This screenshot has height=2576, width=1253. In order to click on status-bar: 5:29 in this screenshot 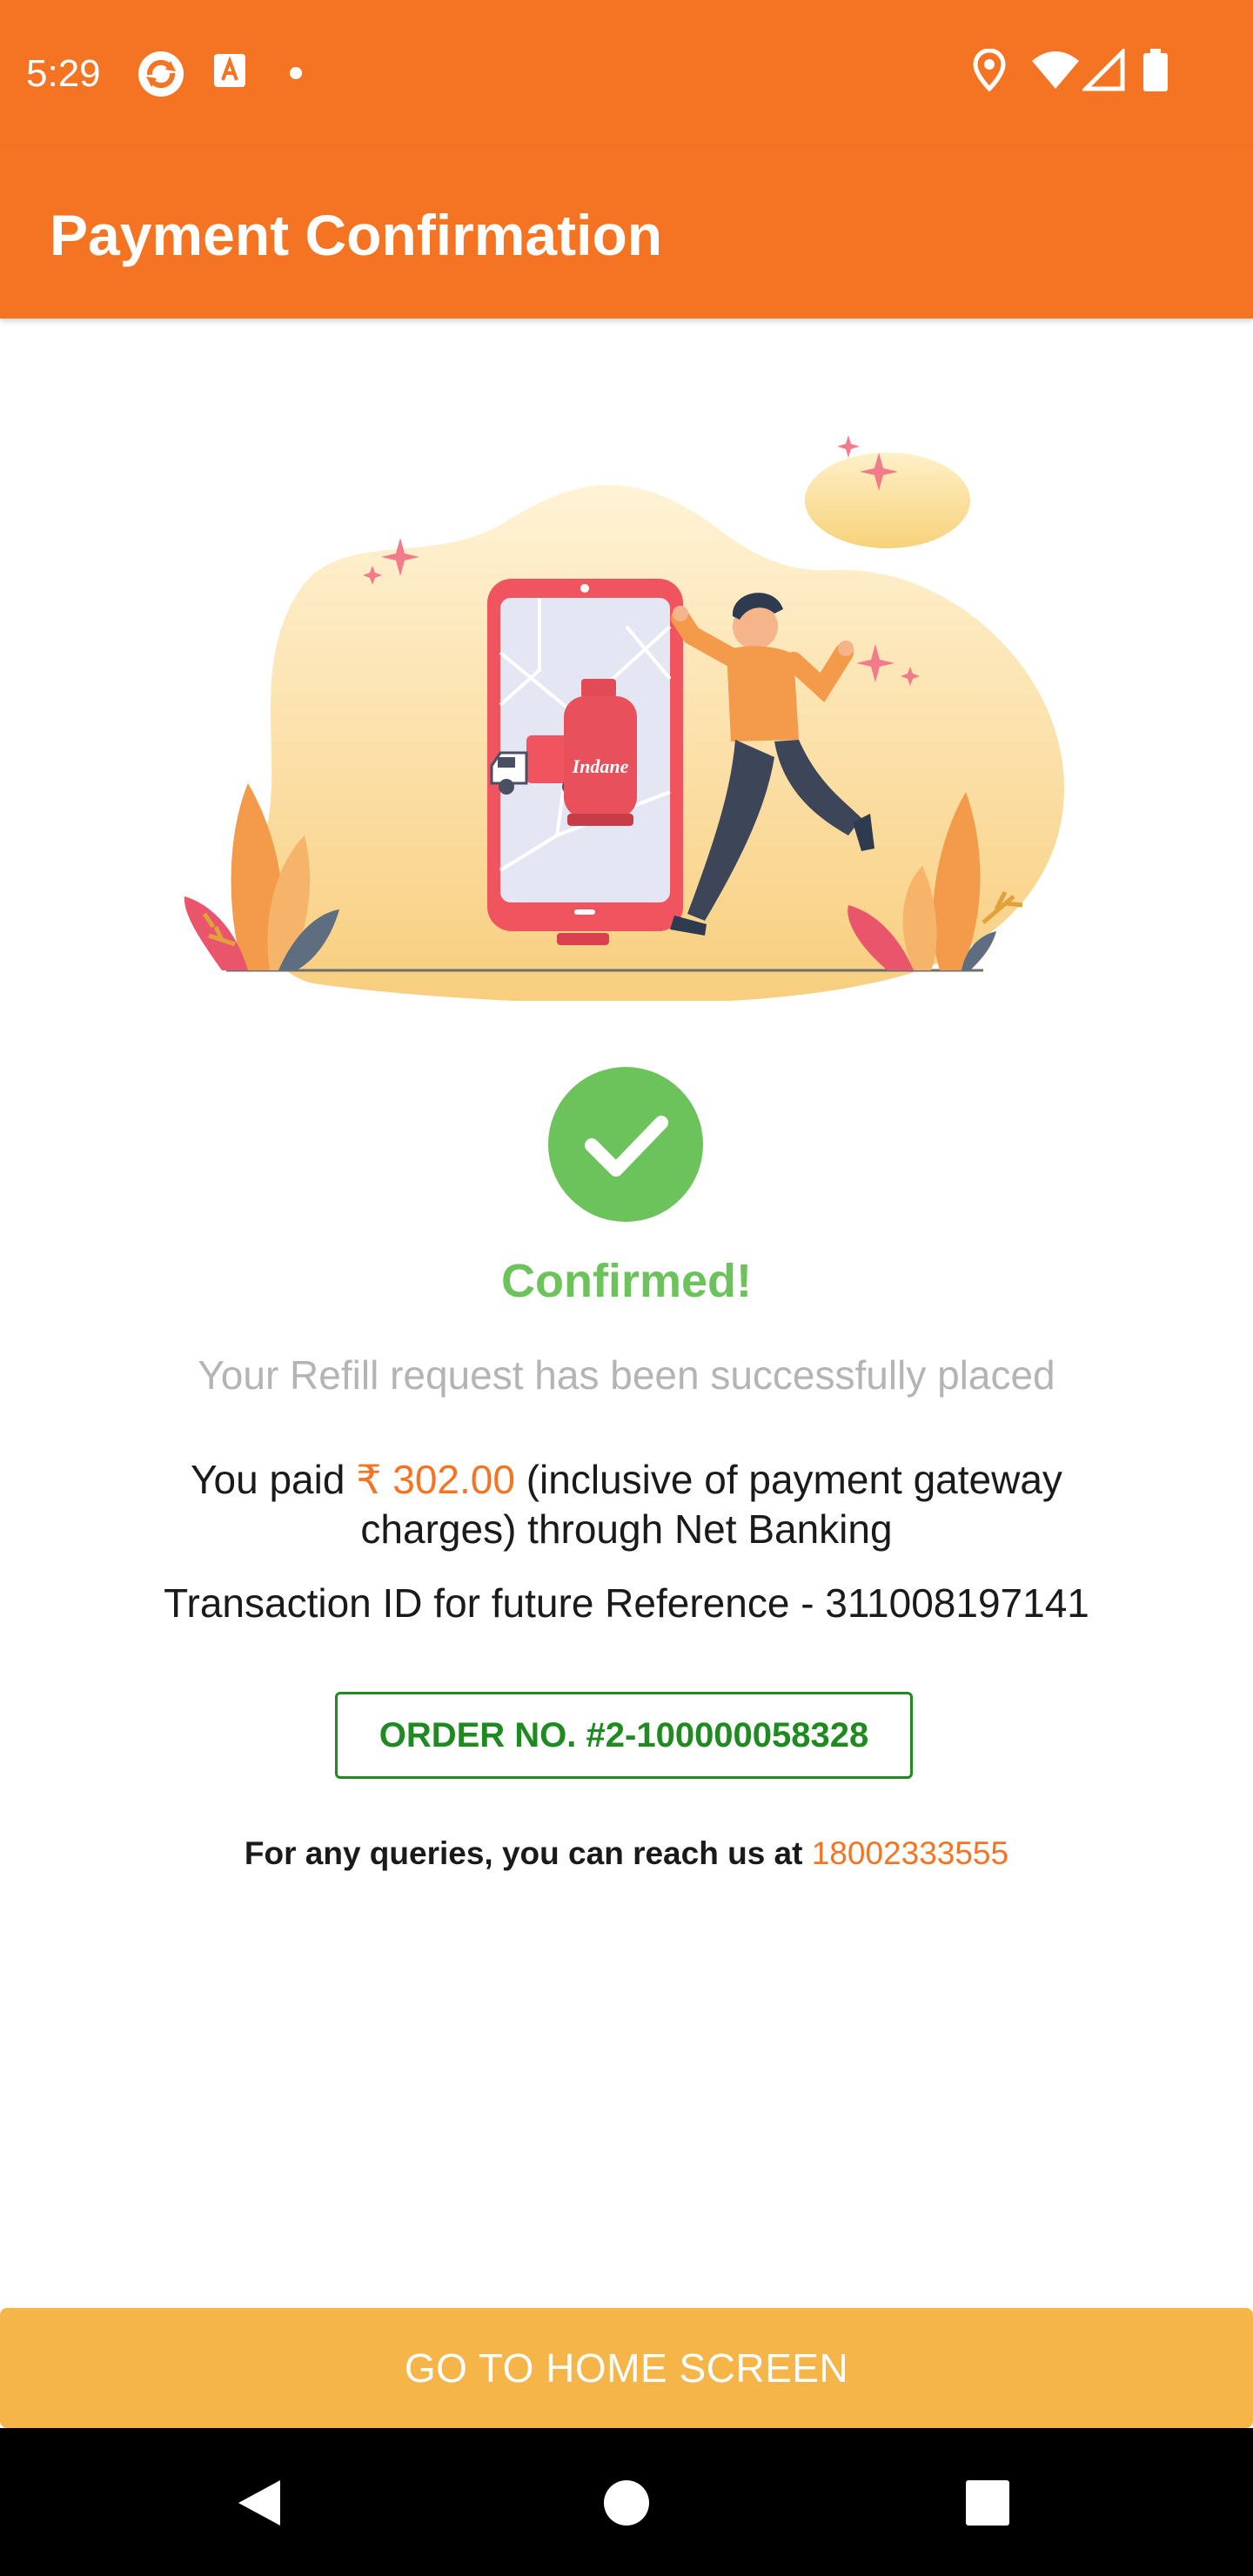, I will do `click(626, 73)`.